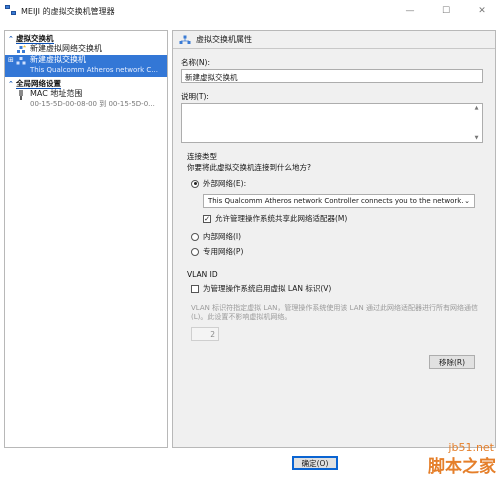  I want to click on panel-header: 虚拟交换机属性, so click(334, 40).